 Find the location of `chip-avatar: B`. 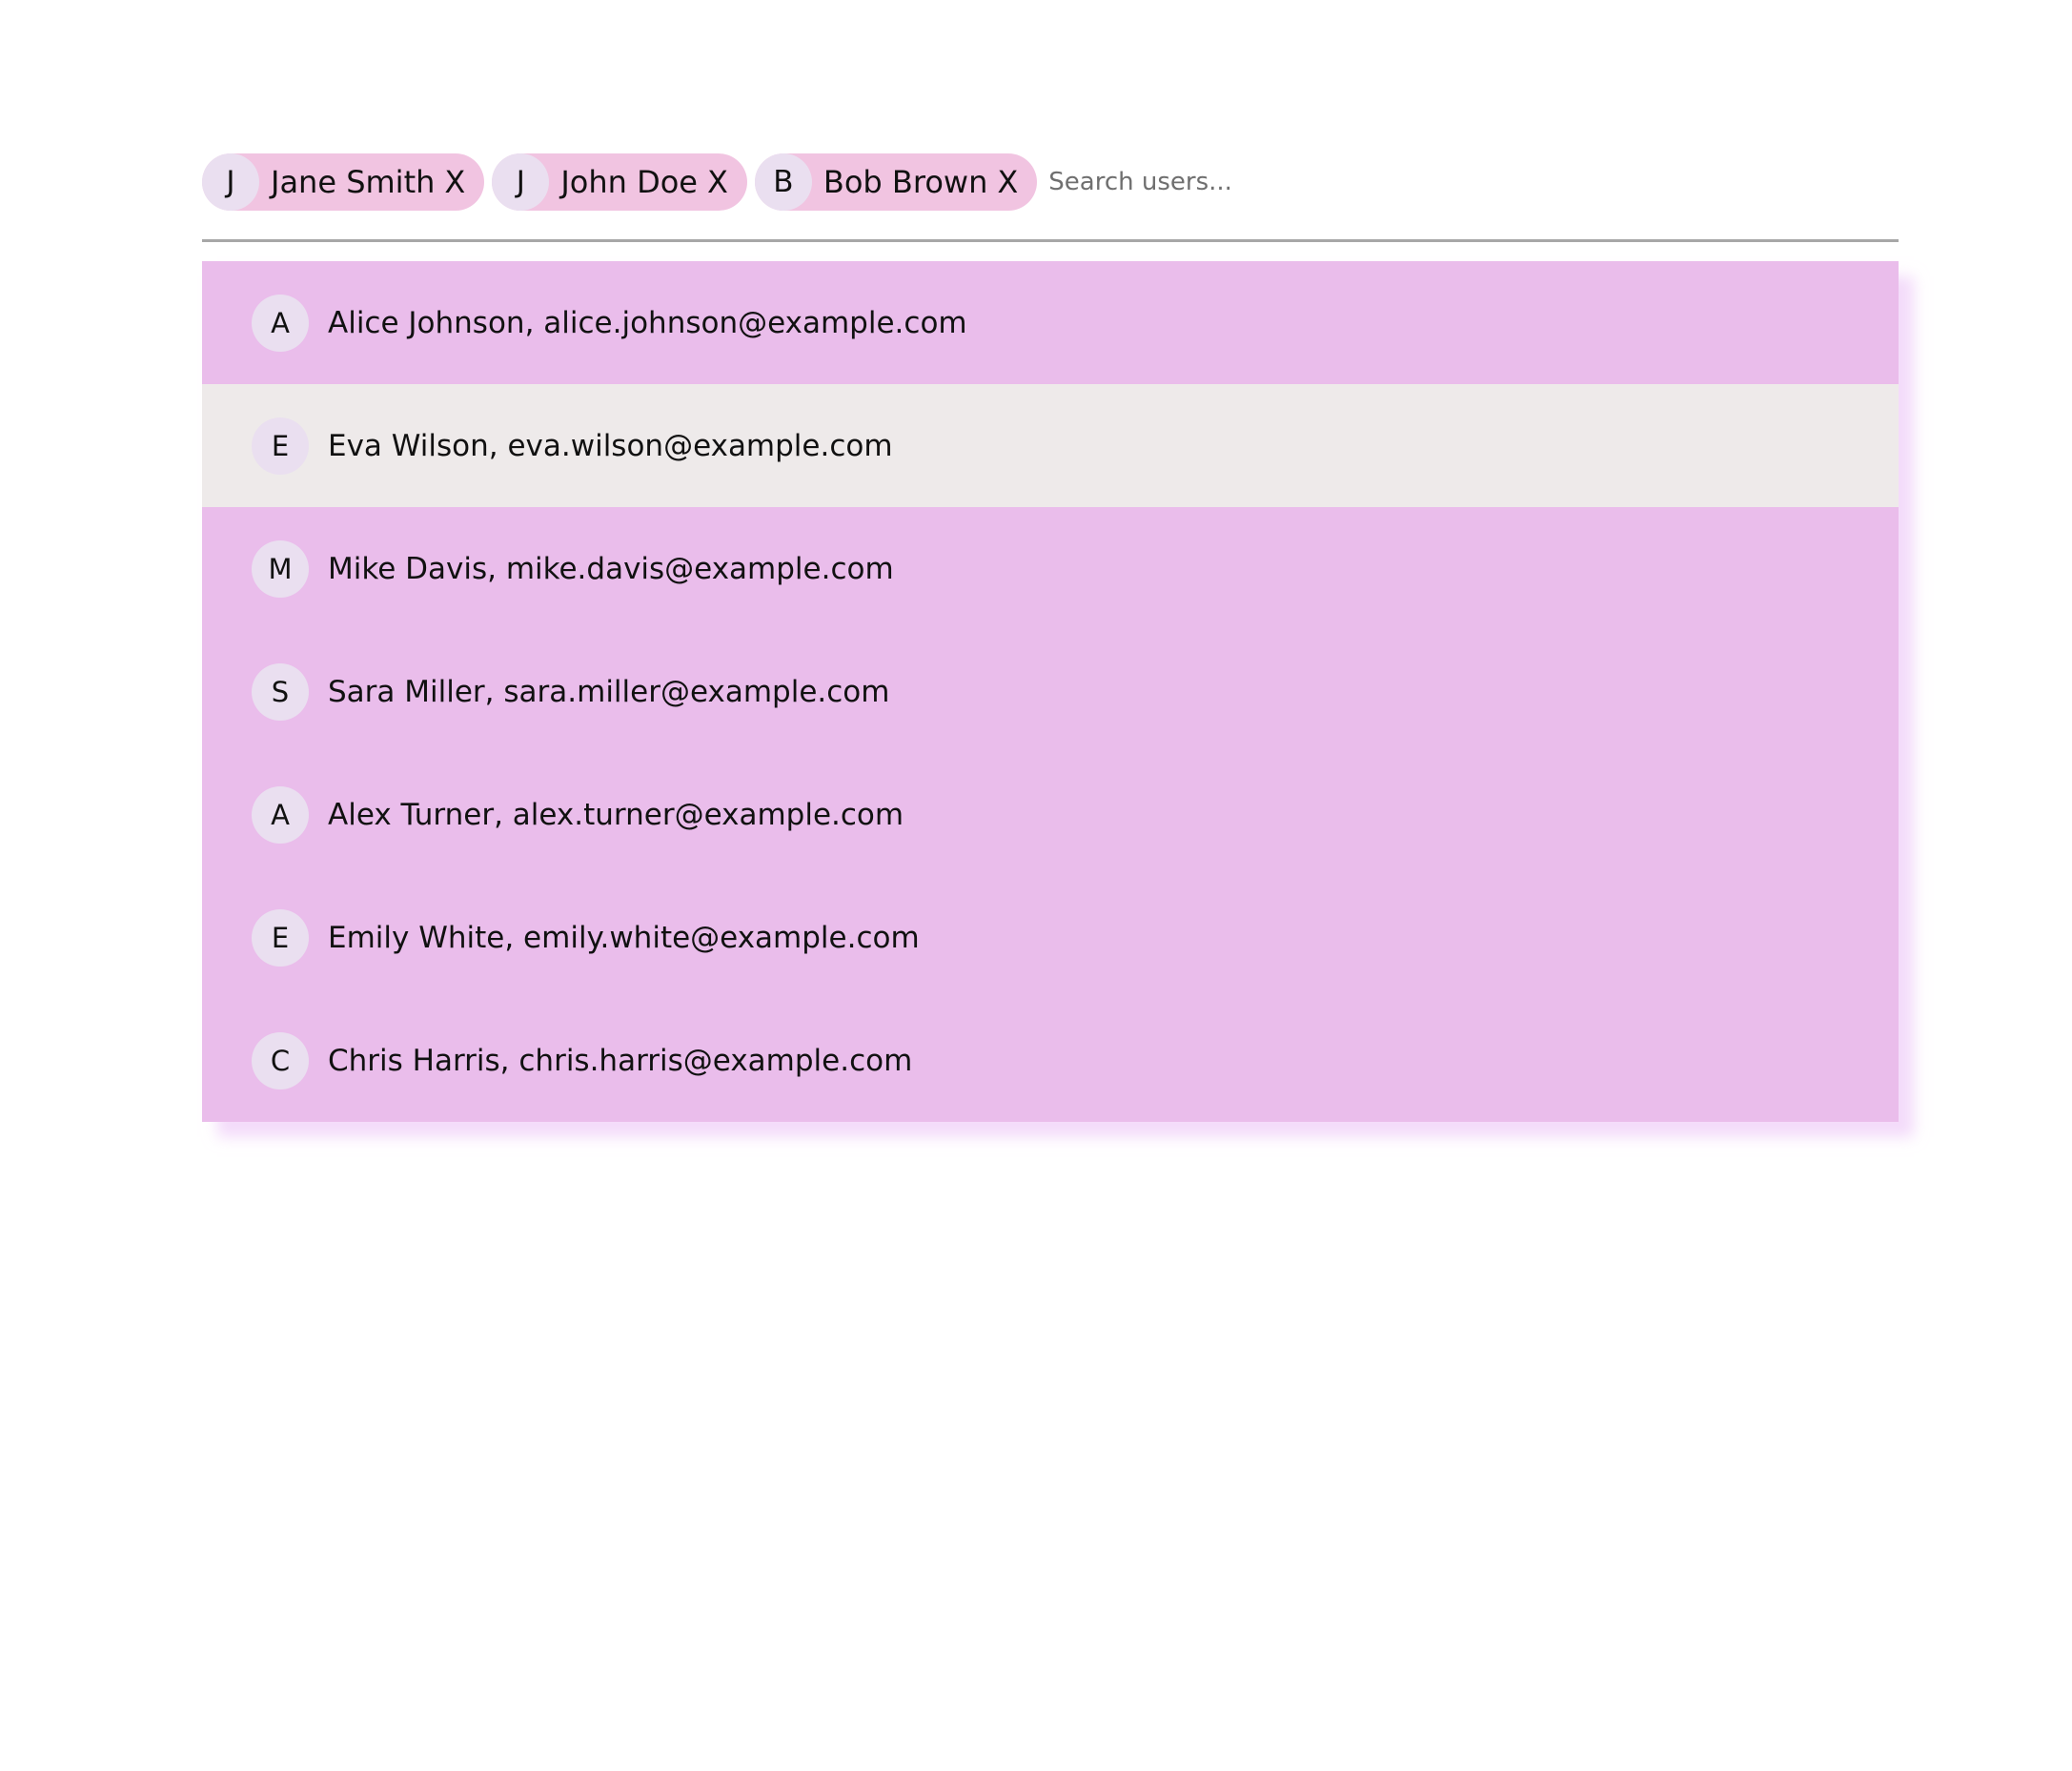

chip-avatar: B is located at coordinates (783, 182).